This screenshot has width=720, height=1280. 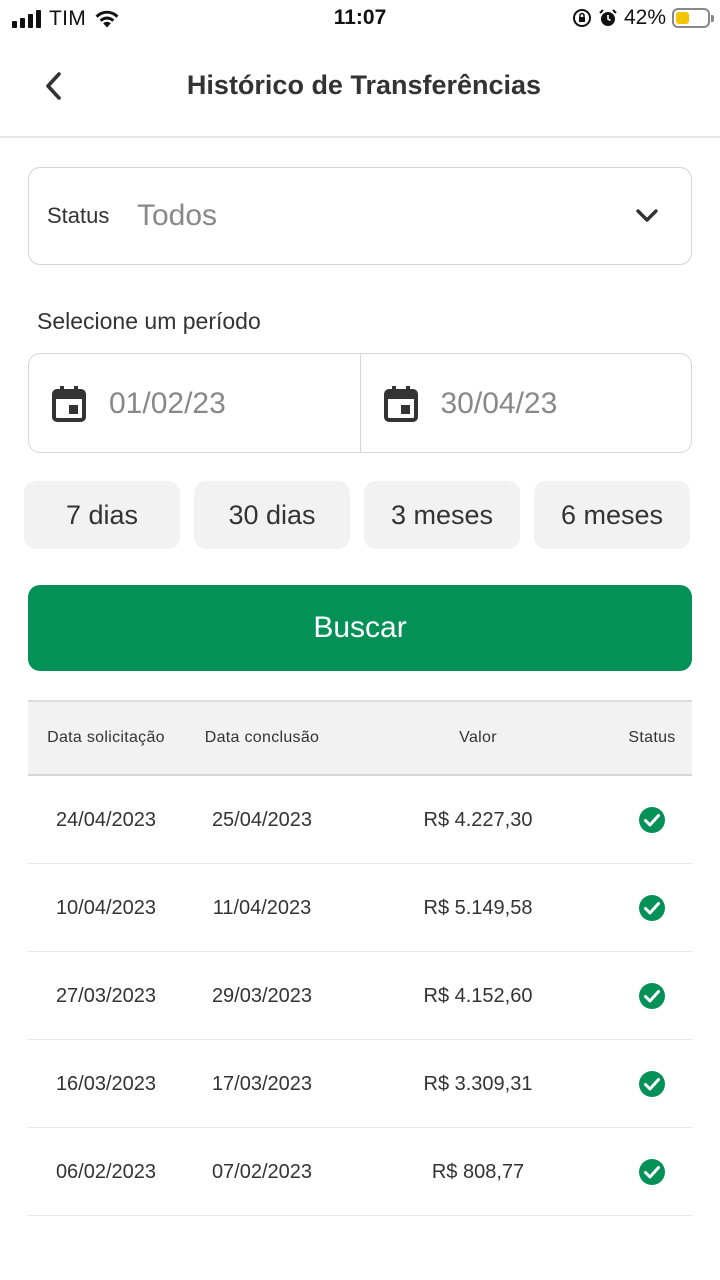 What do you see at coordinates (102, 515) in the screenshot?
I see `chip-7-days: 7 dias` at bounding box center [102, 515].